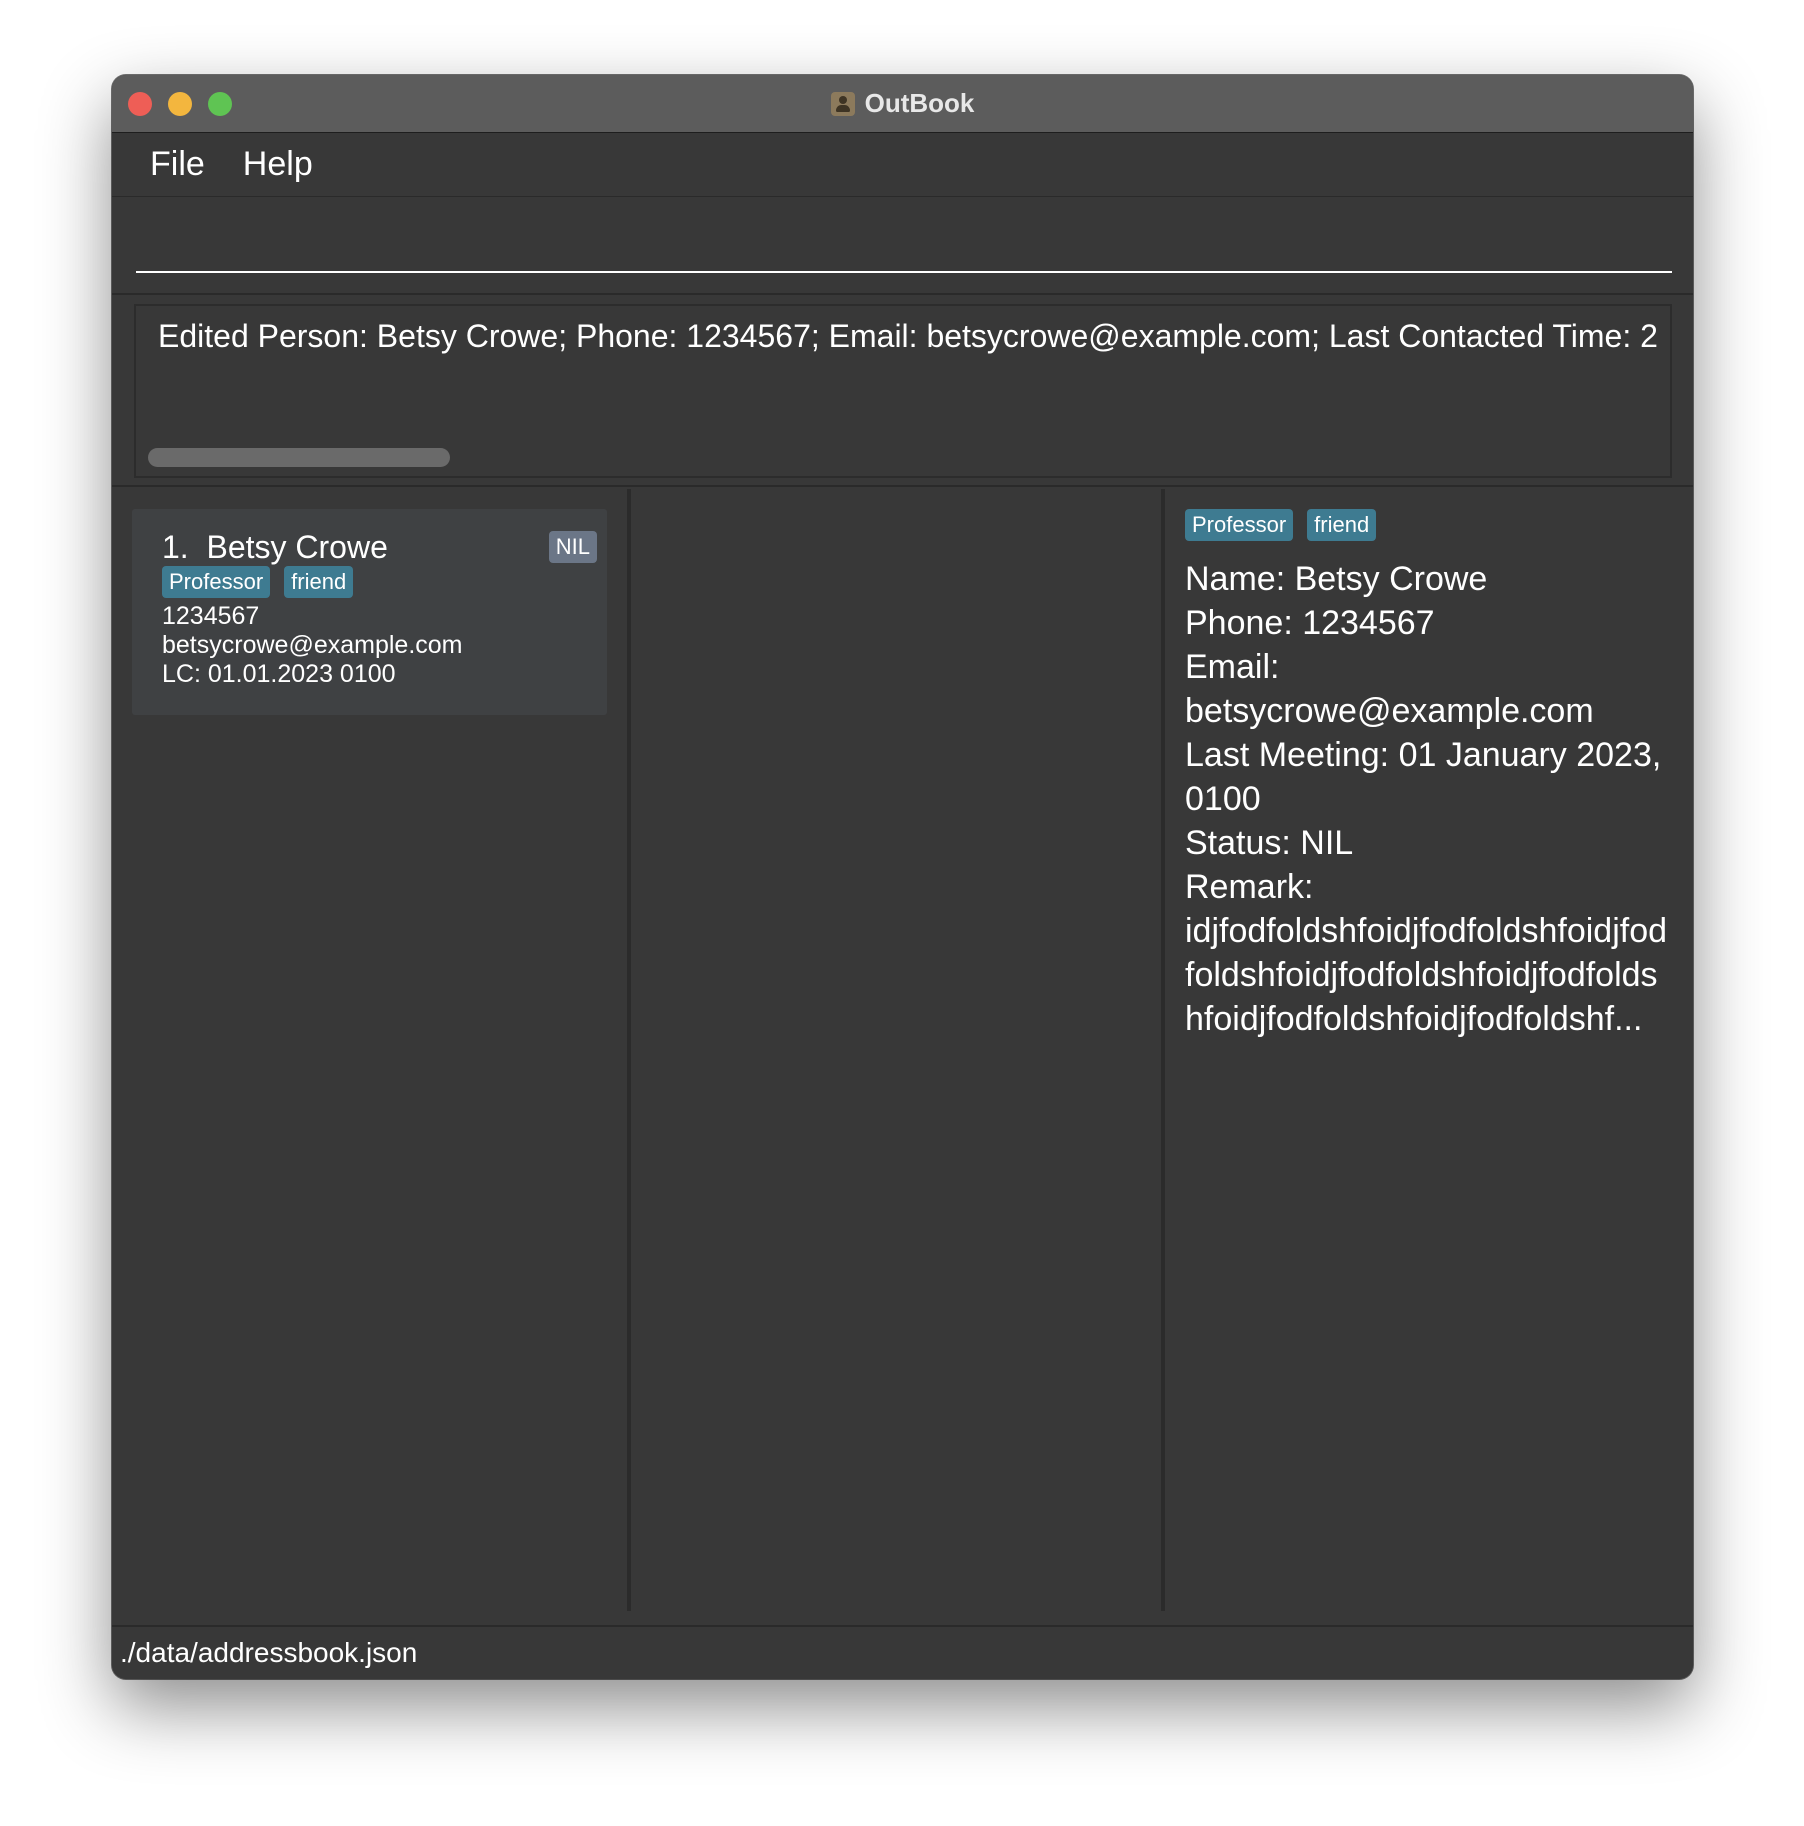 This screenshot has width=1804, height=1826. Describe the element at coordinates (902, 1652) in the screenshot. I see `status-bar: ./data/addressbook.json` at that location.